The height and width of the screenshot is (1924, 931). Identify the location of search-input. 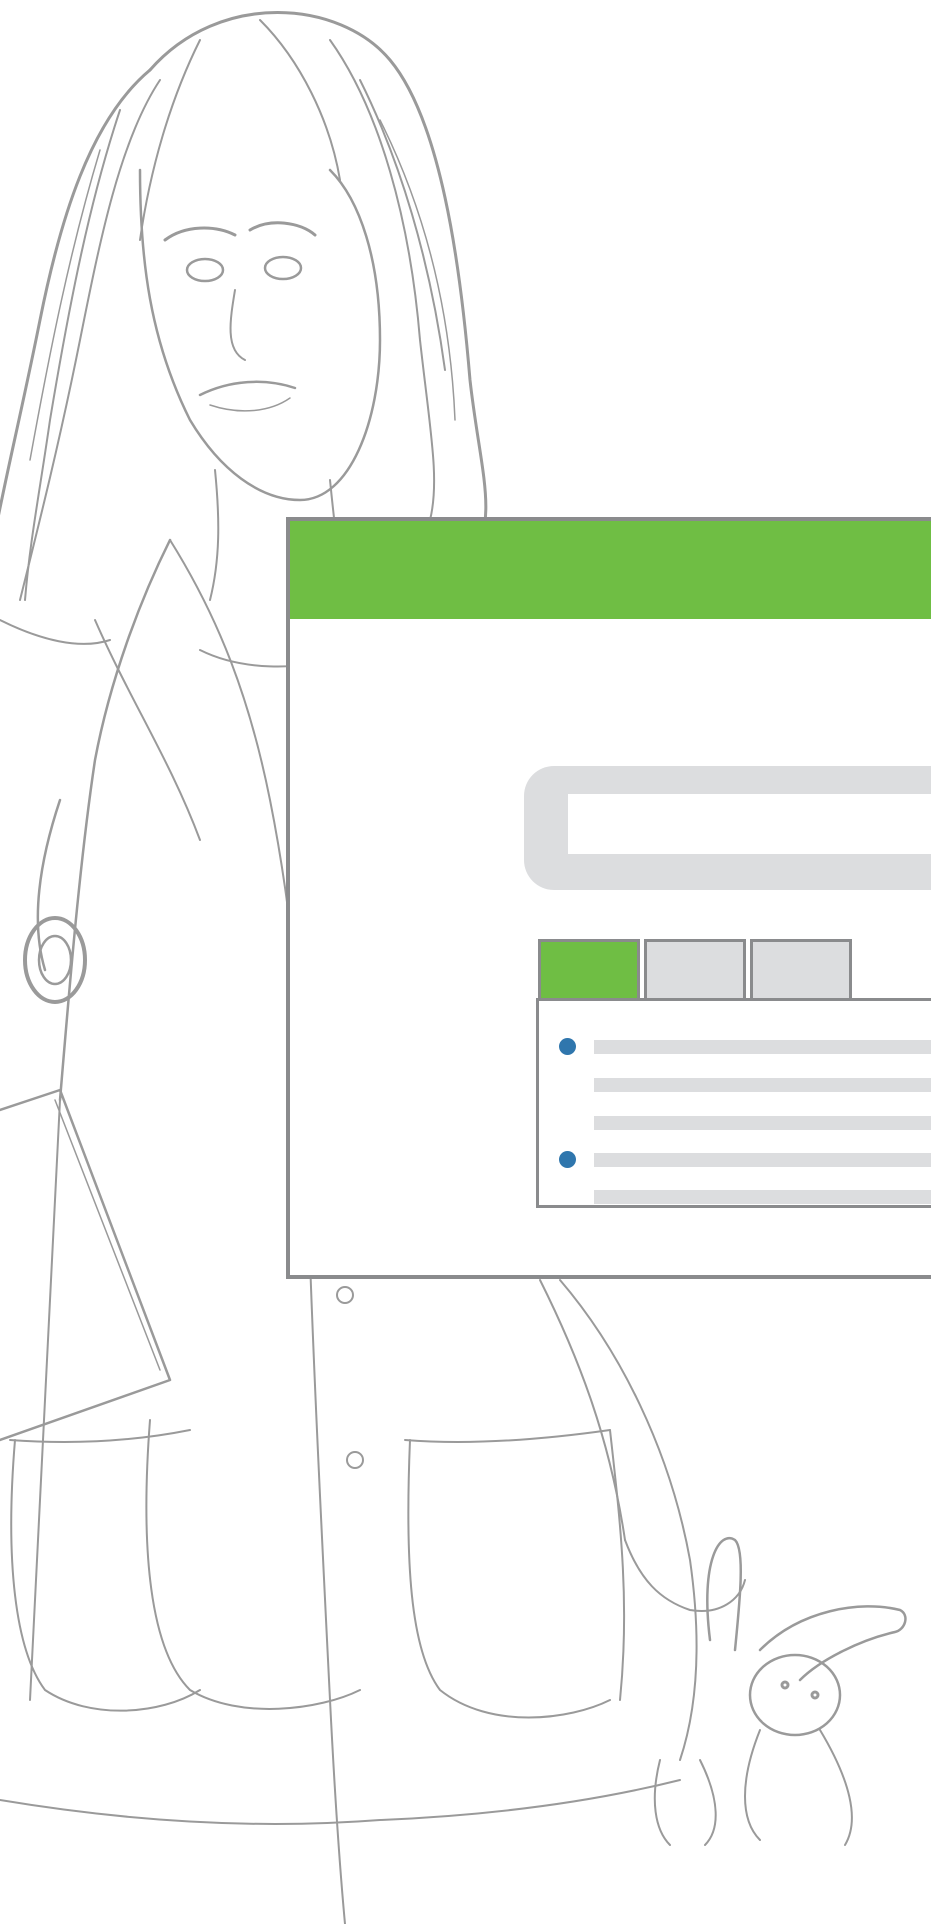
(749, 824).